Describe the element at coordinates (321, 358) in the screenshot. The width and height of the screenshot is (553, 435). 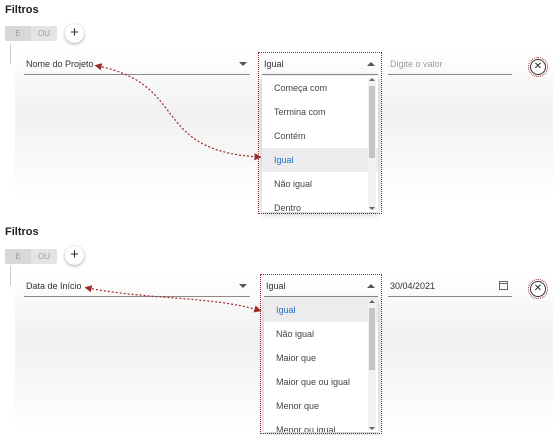
I see `option-greater-than: Maior que` at that location.